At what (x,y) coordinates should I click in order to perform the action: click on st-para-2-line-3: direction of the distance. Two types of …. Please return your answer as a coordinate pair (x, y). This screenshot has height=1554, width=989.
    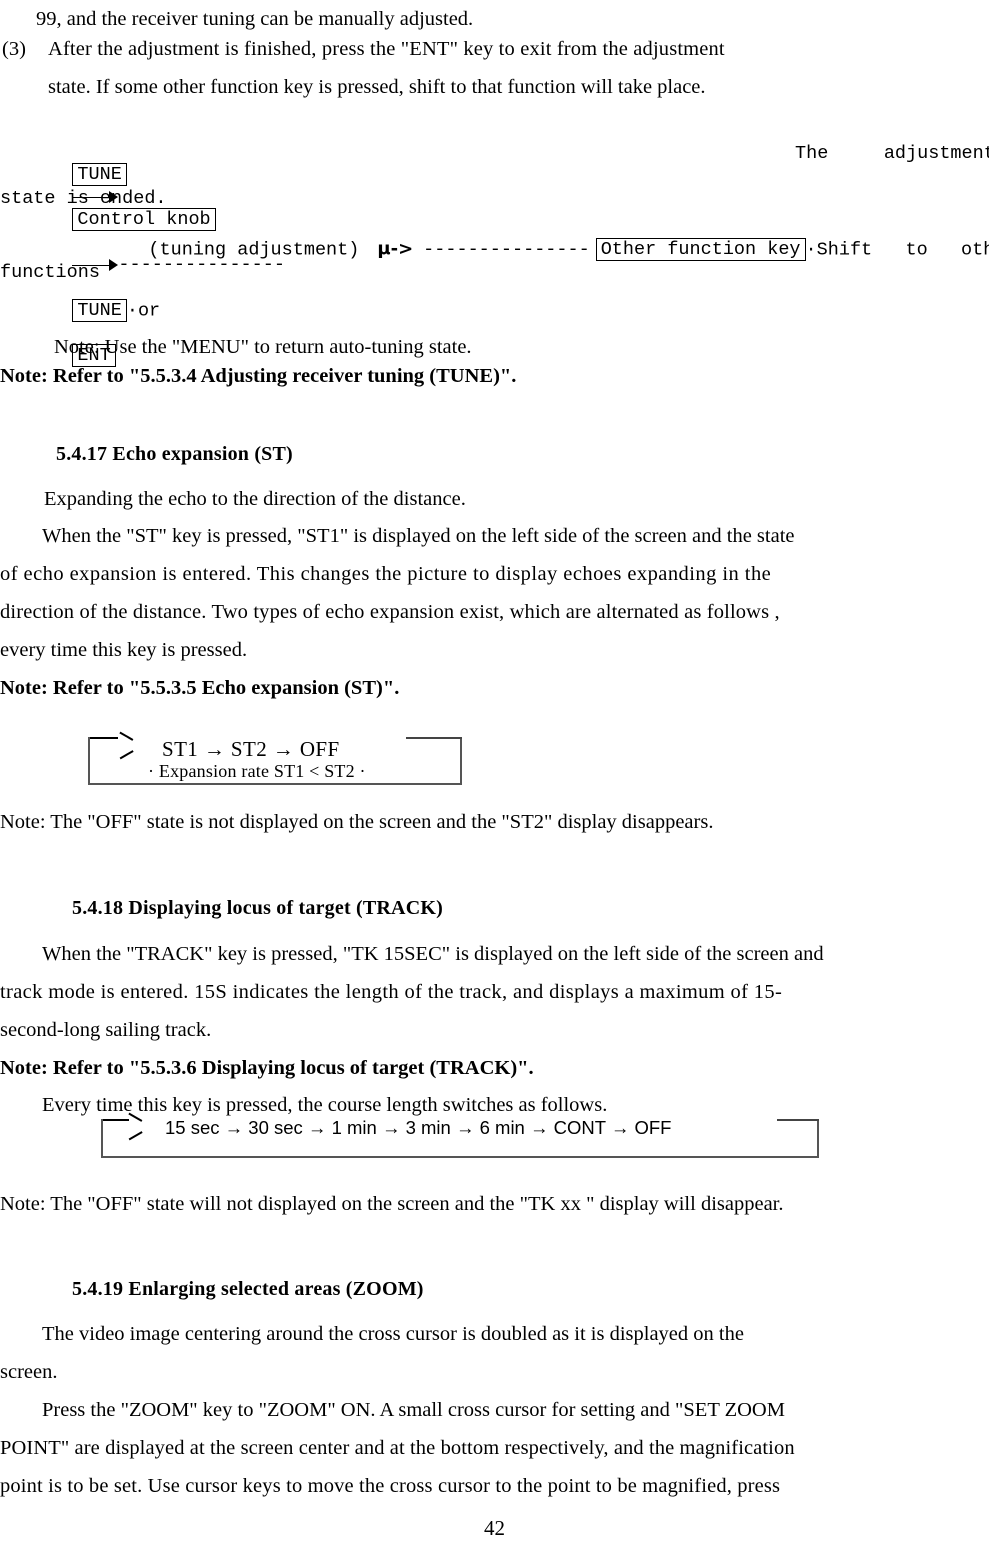
    Looking at the image, I should click on (390, 612).